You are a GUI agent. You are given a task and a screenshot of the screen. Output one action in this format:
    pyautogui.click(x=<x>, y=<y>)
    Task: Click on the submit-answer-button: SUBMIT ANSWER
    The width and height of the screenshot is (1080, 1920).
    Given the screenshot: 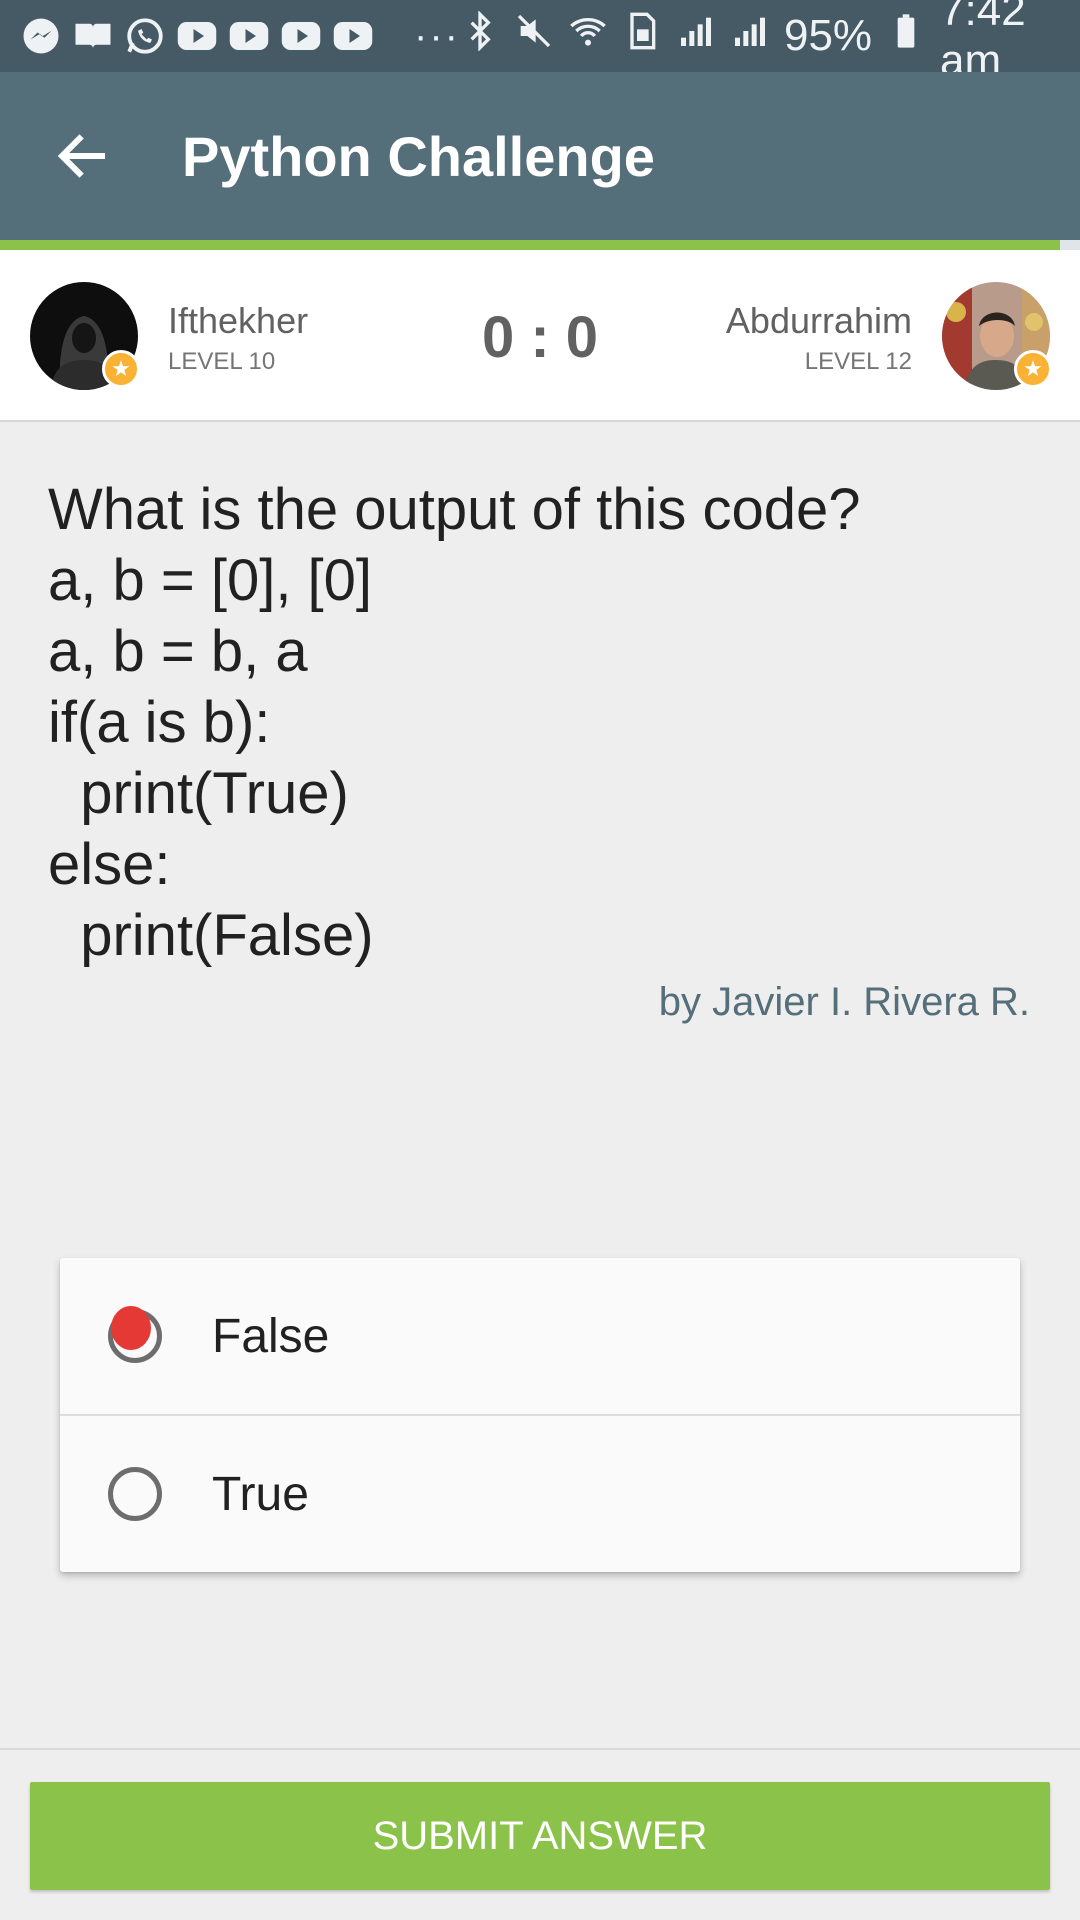 What is the action you would take?
    pyautogui.click(x=540, y=1836)
    